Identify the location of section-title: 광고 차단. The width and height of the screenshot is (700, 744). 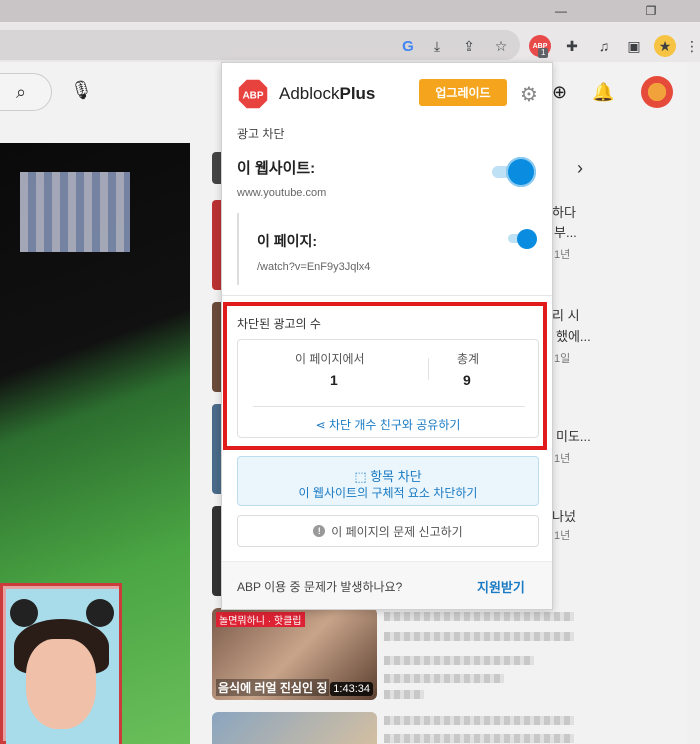
(261, 134).